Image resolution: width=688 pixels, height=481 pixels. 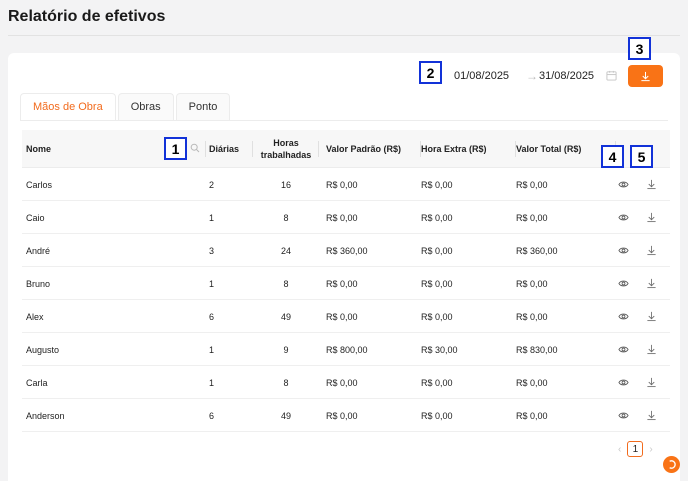 I want to click on tab-ponto: Ponto, so click(x=203, y=106).